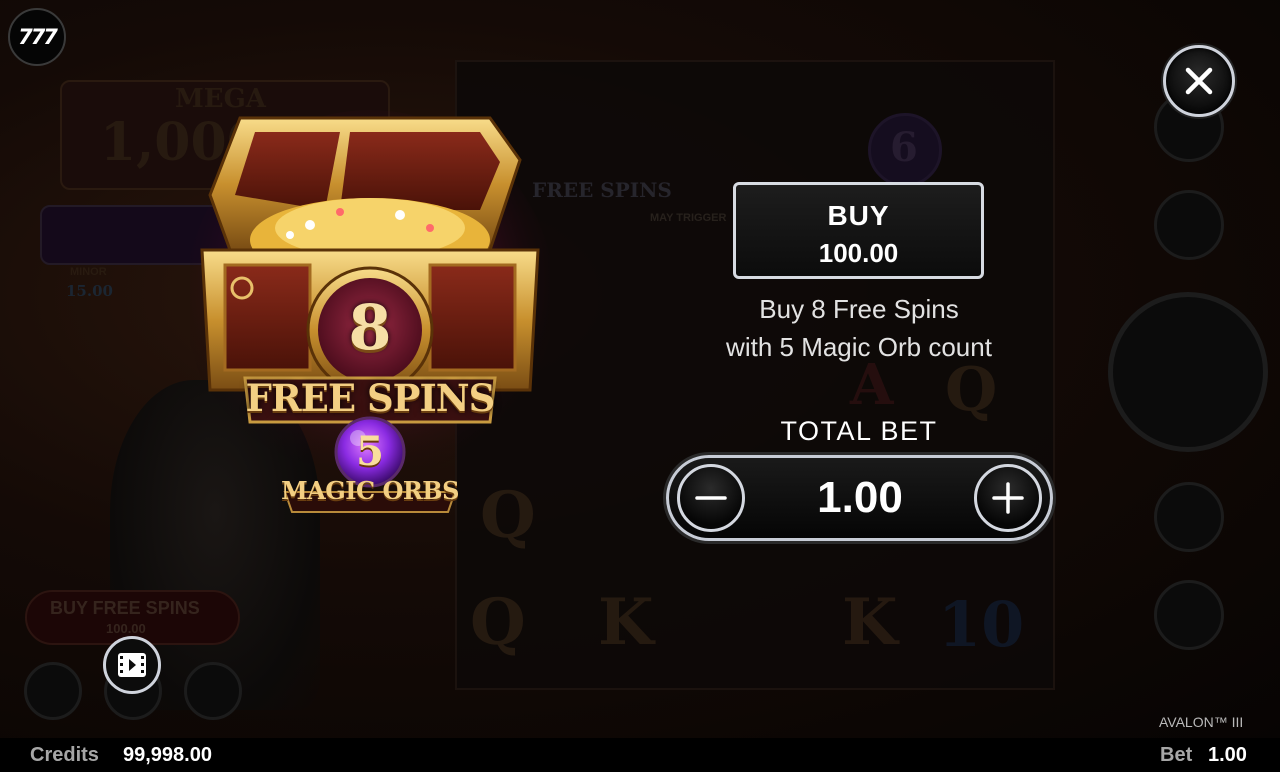  Describe the element at coordinates (370, 327) in the screenshot. I see `free-spins-count: 8` at that location.